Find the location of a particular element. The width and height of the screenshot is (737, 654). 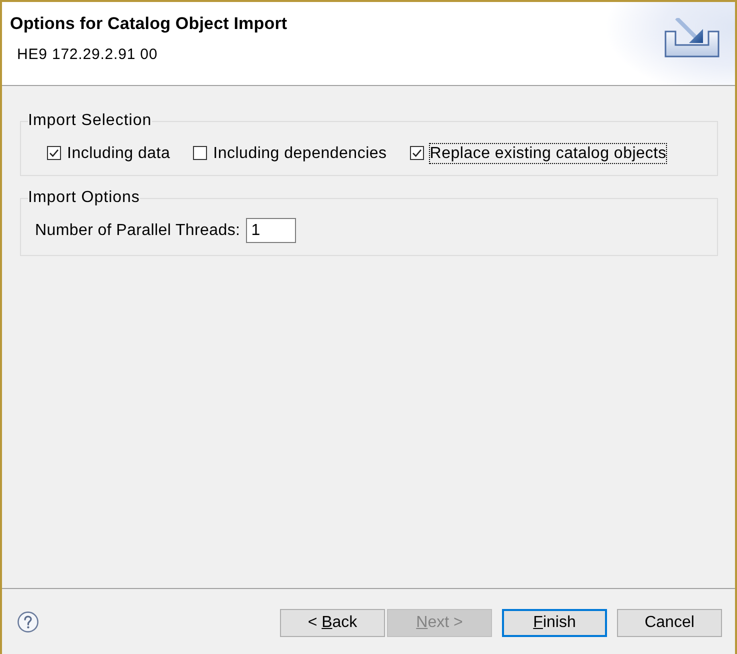

checkbox-label: Including dependencies is located at coordinates (300, 153).